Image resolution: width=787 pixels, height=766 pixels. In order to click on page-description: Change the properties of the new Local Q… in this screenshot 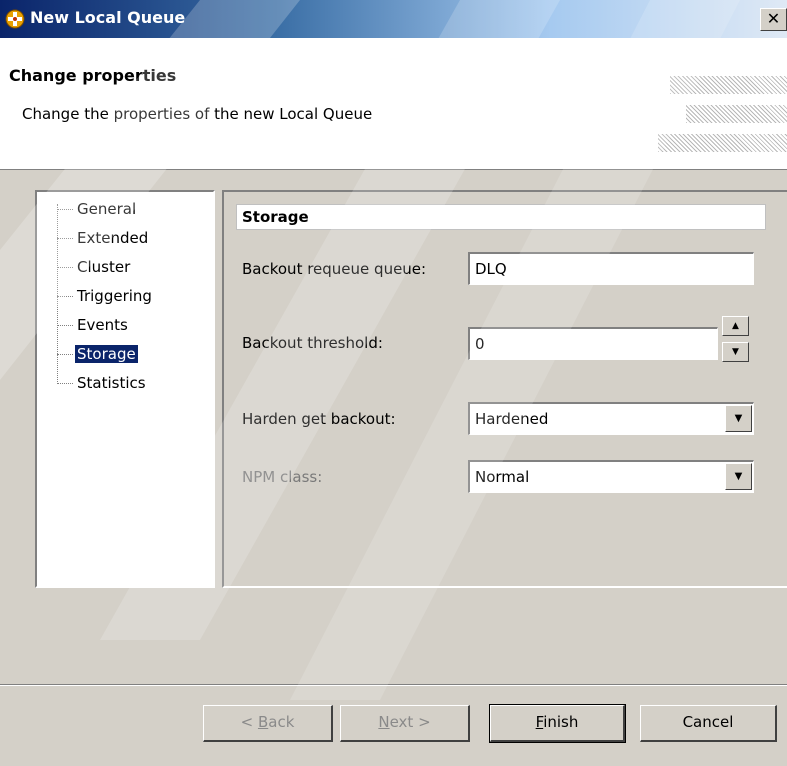, I will do `click(197, 114)`.